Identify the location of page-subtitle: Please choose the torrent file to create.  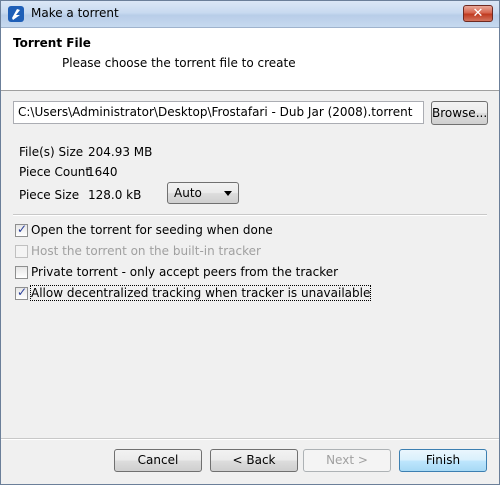
(179, 63).